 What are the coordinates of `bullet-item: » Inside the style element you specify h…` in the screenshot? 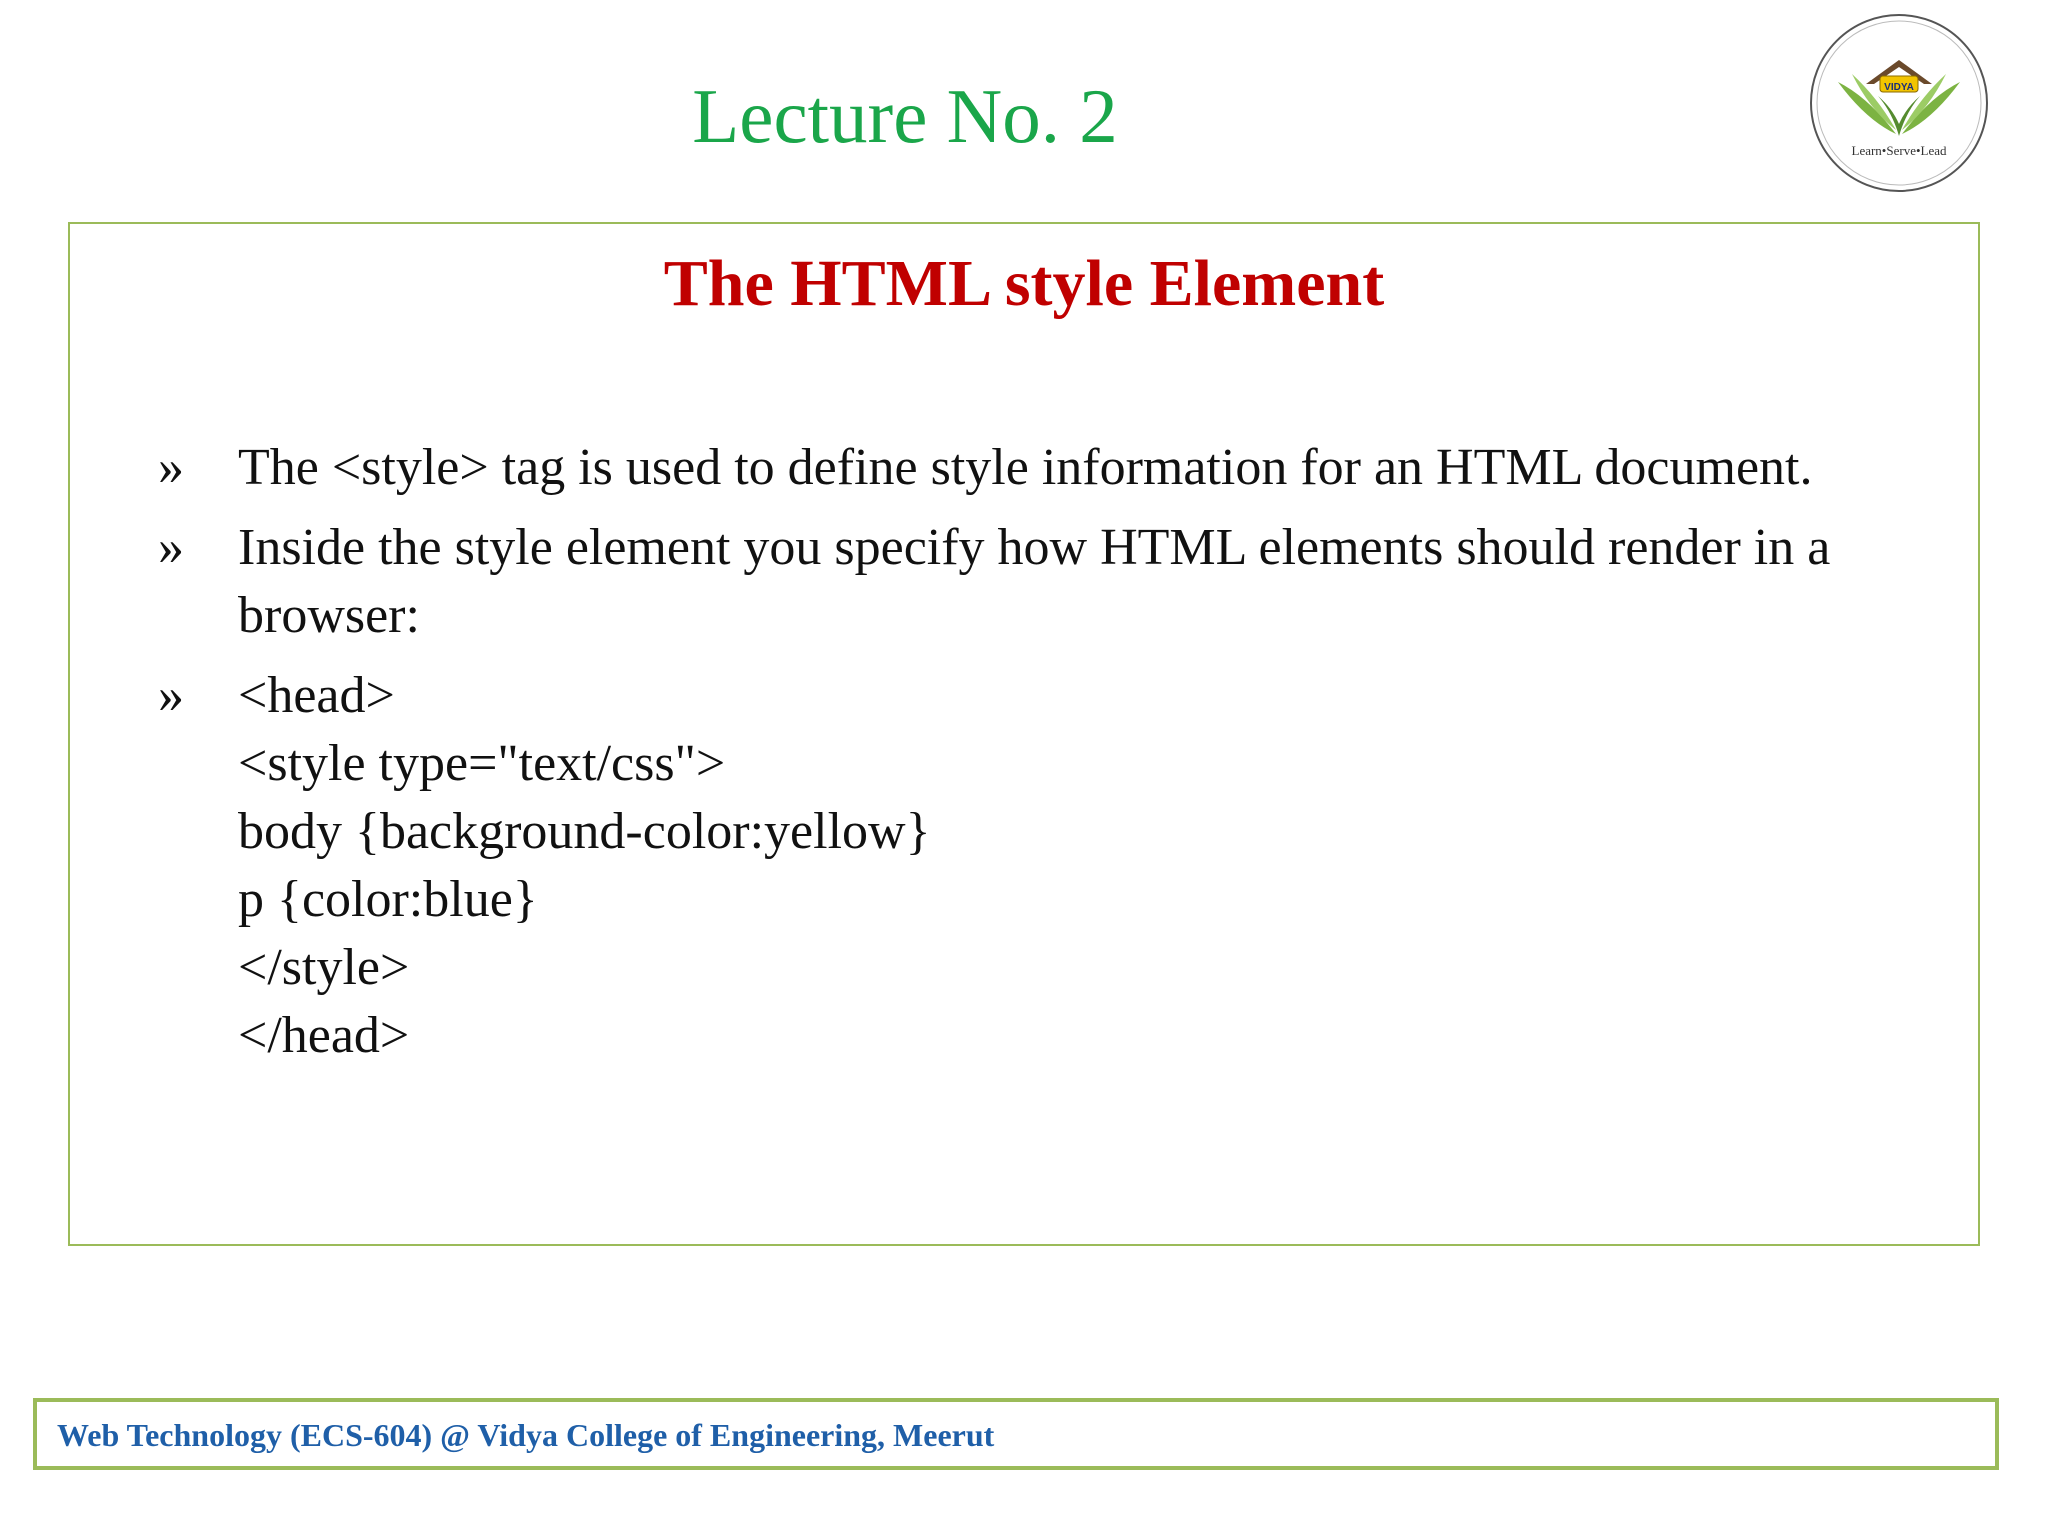 It's located at (1025, 582).